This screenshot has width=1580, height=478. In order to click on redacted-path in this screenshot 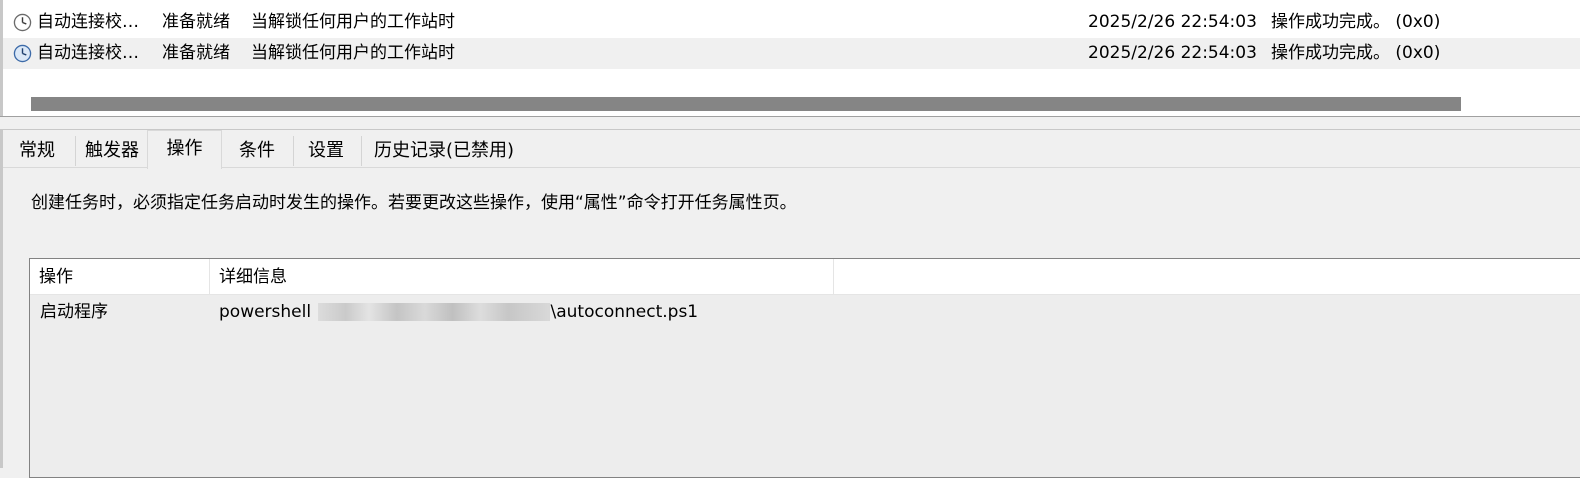, I will do `click(433, 312)`.